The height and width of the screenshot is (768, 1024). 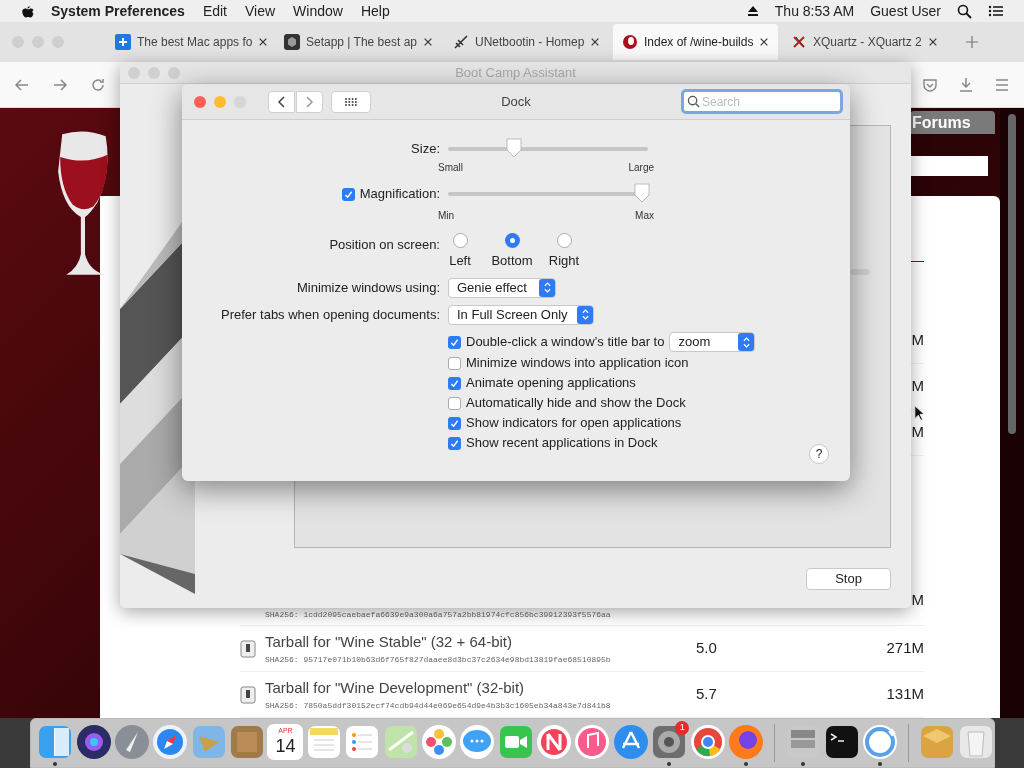 What do you see at coordinates (1012, 274) in the screenshot?
I see `scrollbar` at bounding box center [1012, 274].